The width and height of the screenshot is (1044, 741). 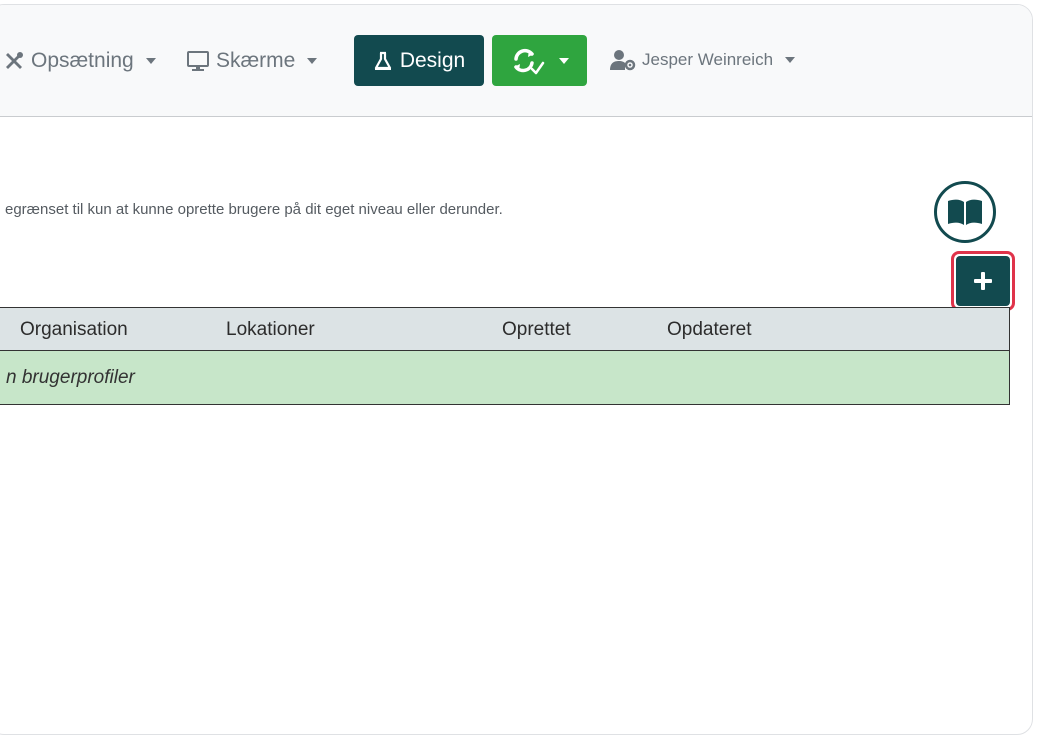 I want to click on screens-menu: Skærme, so click(x=252, y=61).